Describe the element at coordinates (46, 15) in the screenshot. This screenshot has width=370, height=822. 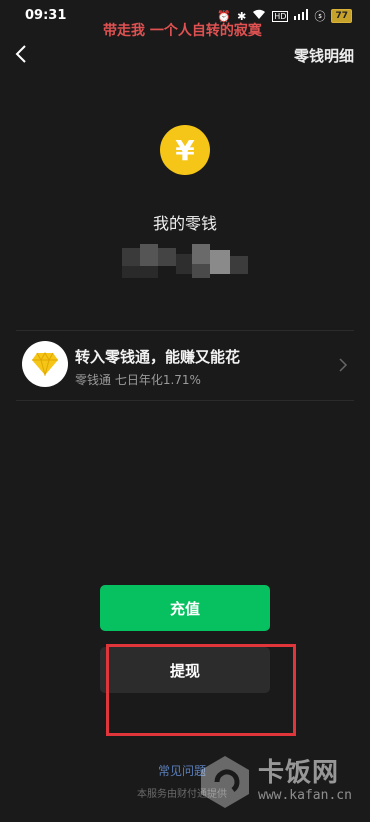
I see `status-time: 09:31` at that location.